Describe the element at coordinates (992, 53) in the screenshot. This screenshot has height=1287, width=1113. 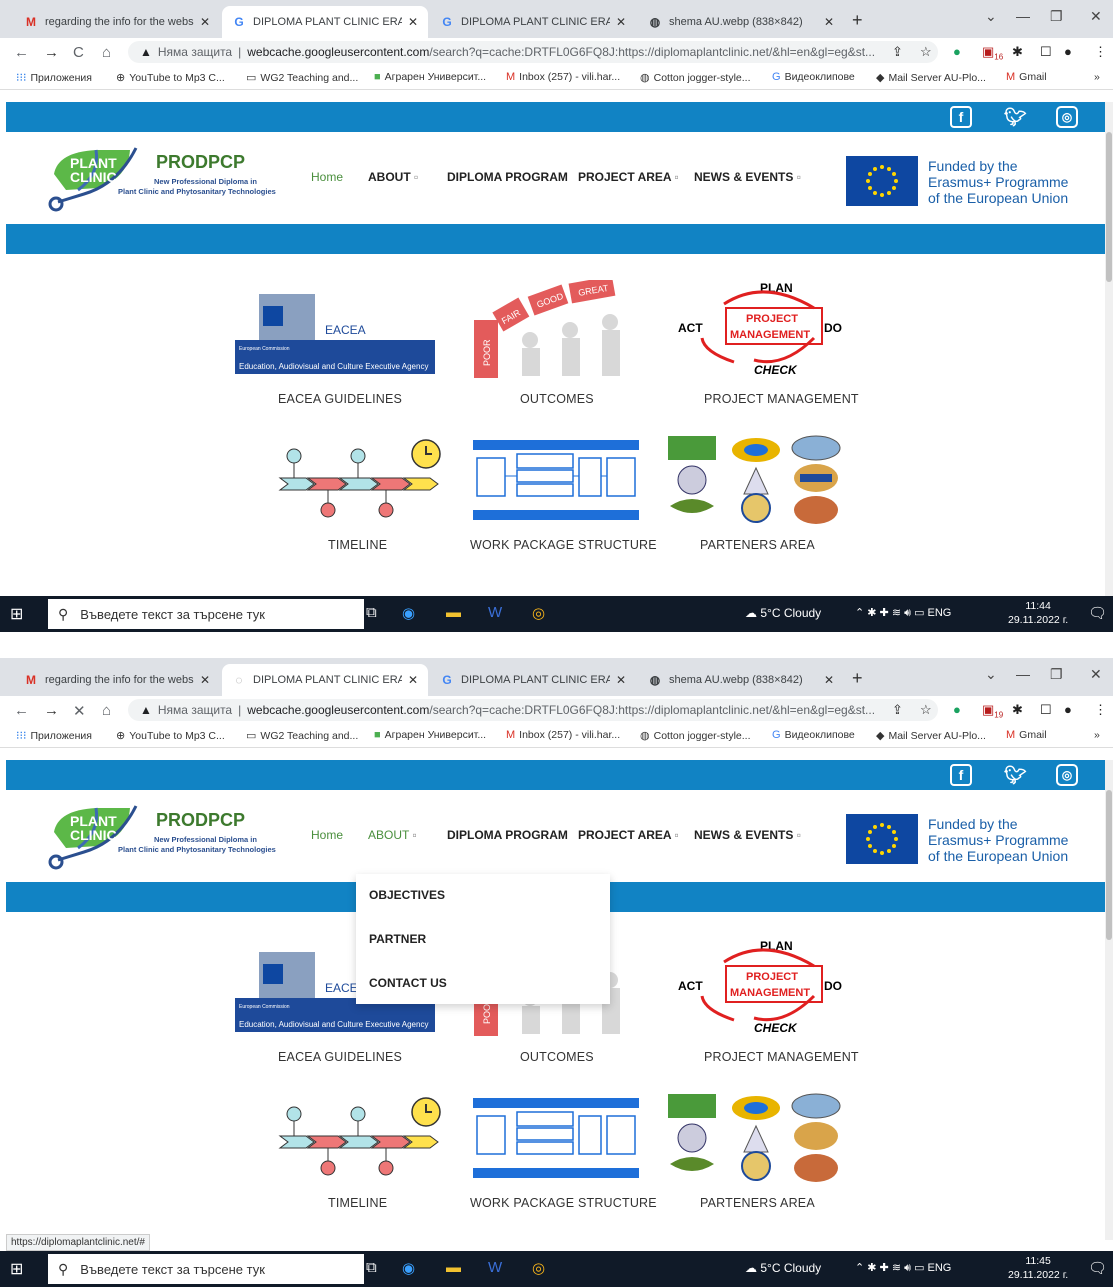
I see `extension-badge-icon: ▣16` at that location.